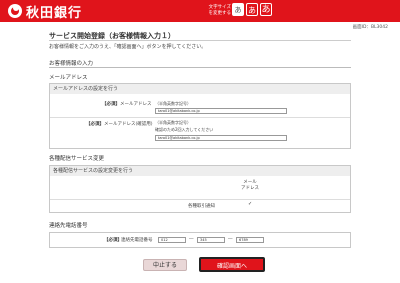 This screenshot has height=283, width=400. I want to click on email-confirm-label: メールアドレス(確認用), so click(128, 124).